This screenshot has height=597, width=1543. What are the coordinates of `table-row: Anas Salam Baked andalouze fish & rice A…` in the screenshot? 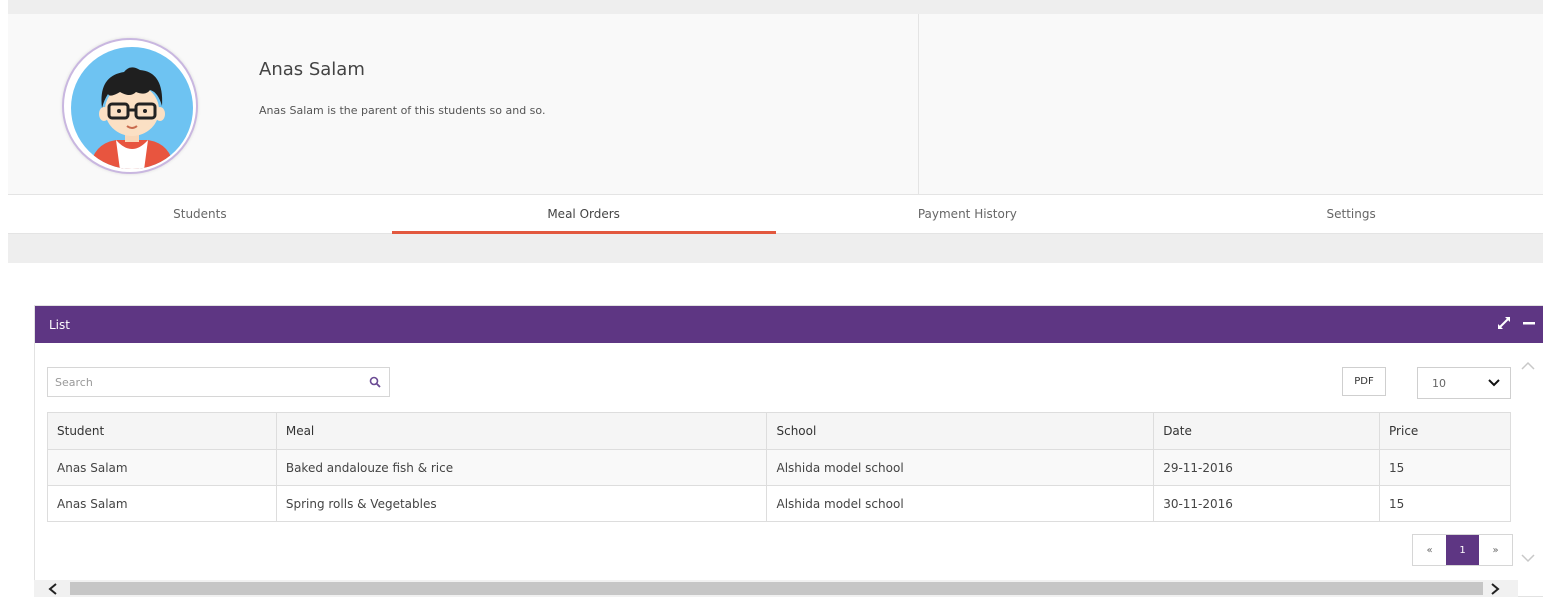 It's located at (779, 467).